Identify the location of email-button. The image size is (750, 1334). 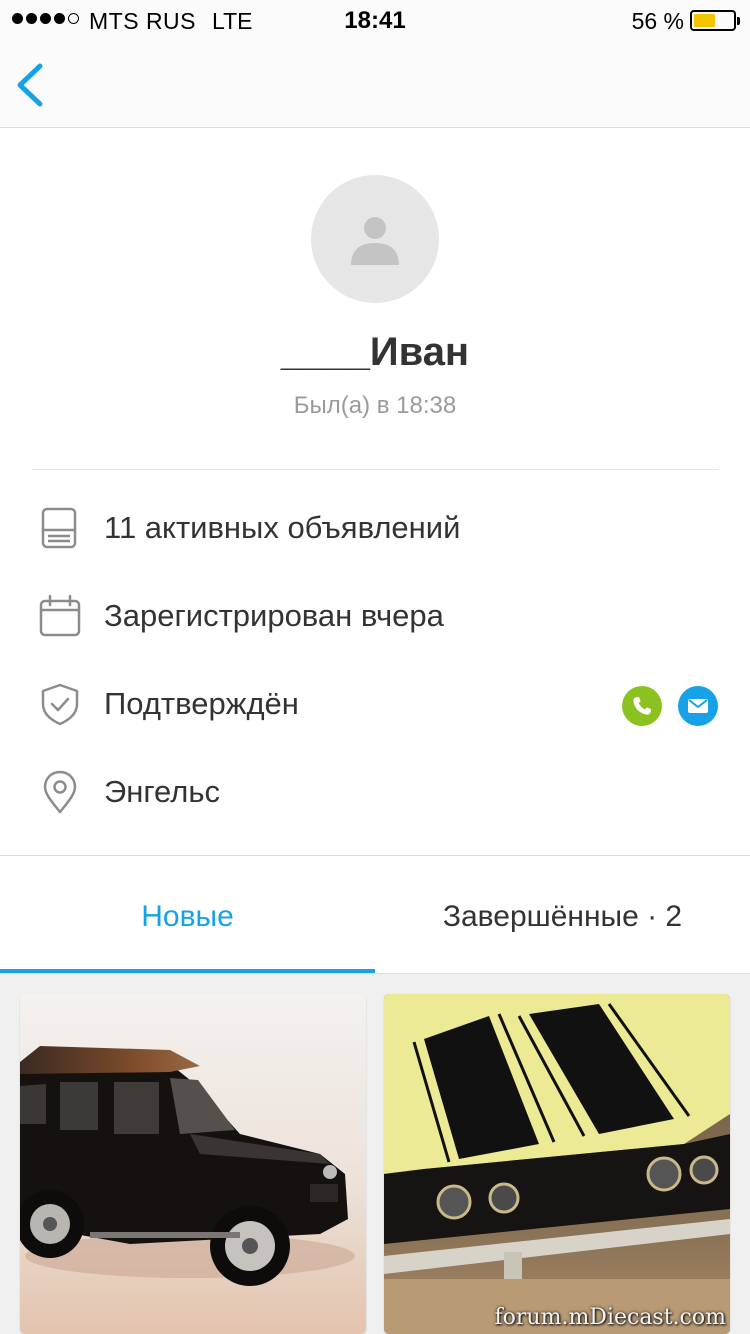
(698, 706).